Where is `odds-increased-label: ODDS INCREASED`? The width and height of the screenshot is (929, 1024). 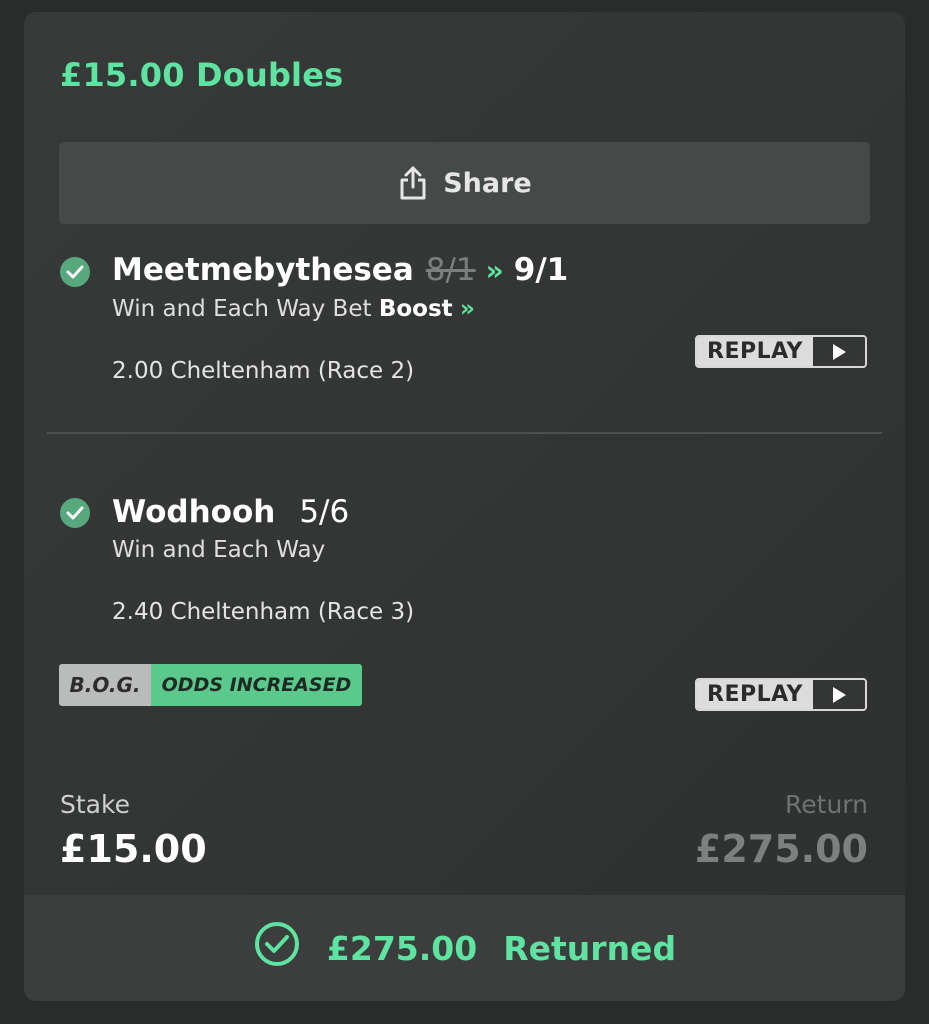
odds-increased-label: ODDS INCREASED is located at coordinates (256, 685).